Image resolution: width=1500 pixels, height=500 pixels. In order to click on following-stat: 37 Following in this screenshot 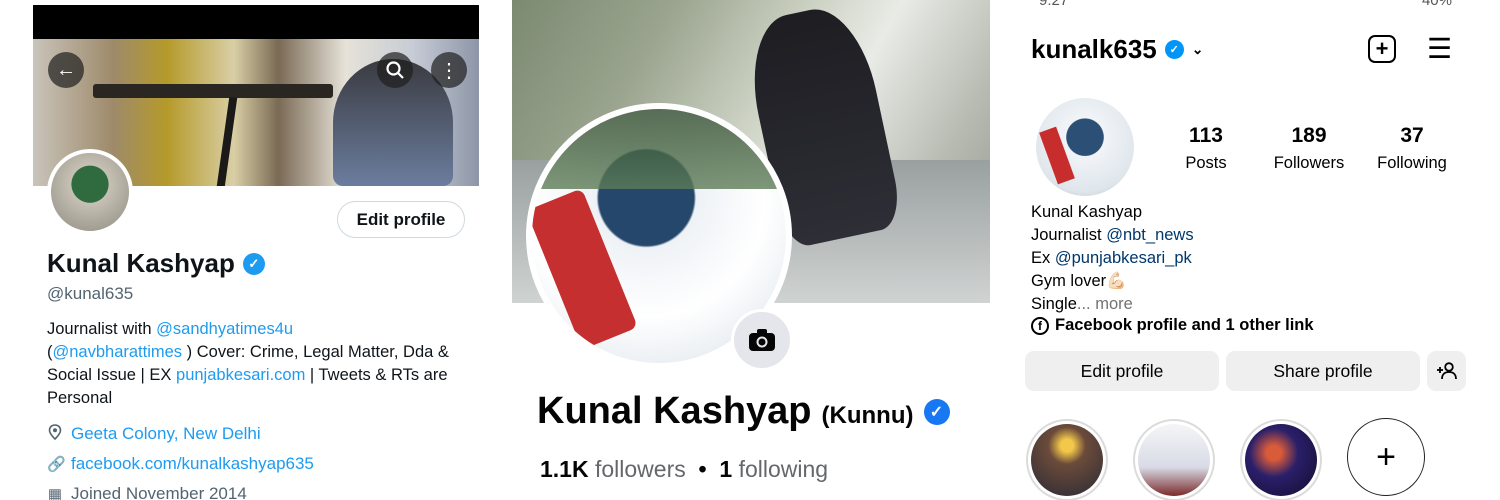, I will do `click(1412, 148)`.